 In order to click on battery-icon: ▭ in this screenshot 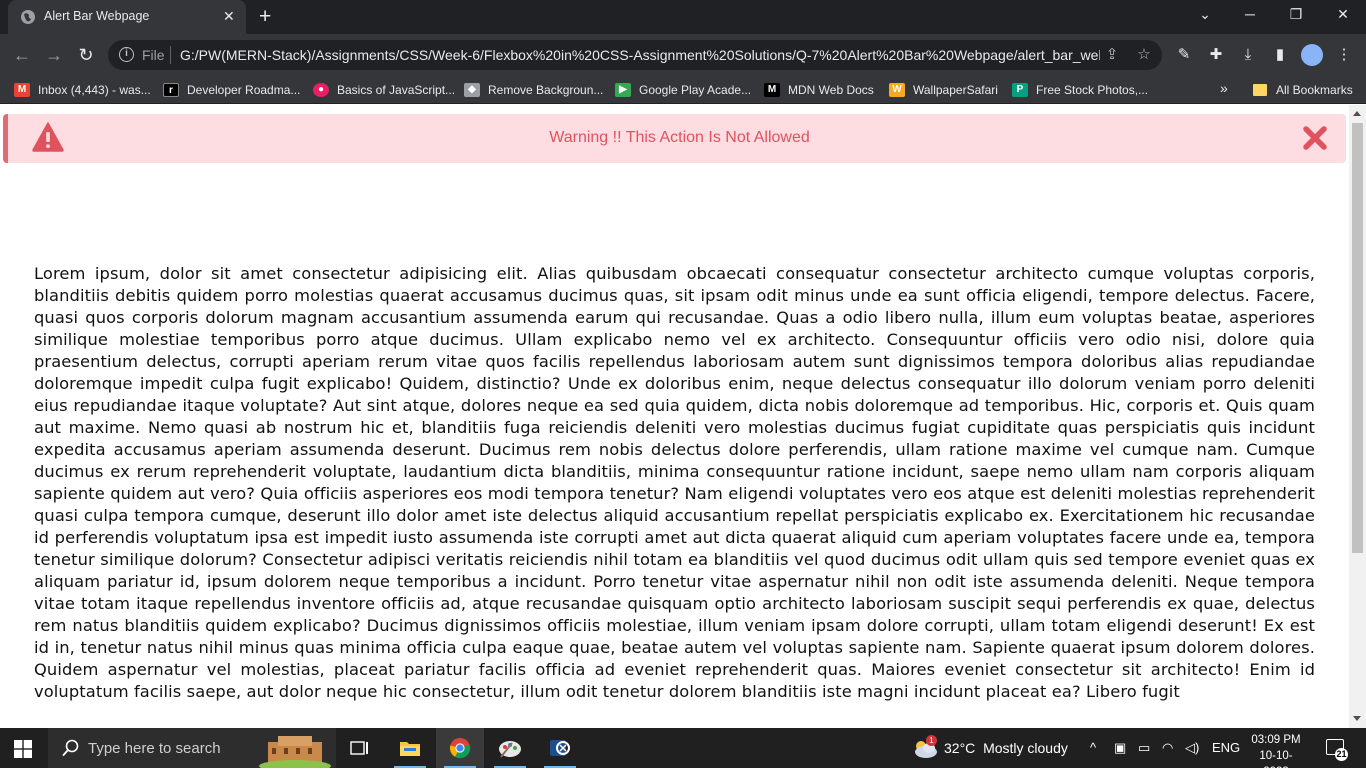, I will do `click(1144, 748)`.